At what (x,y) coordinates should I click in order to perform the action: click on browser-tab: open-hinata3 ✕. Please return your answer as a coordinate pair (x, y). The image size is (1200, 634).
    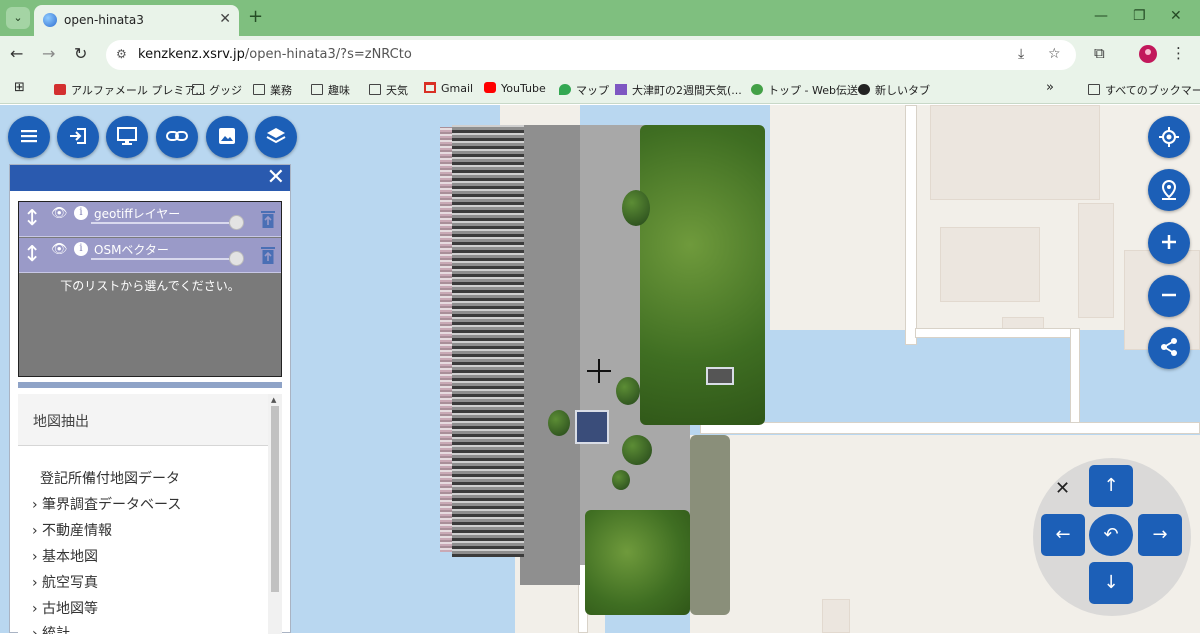
    Looking at the image, I should click on (136, 20).